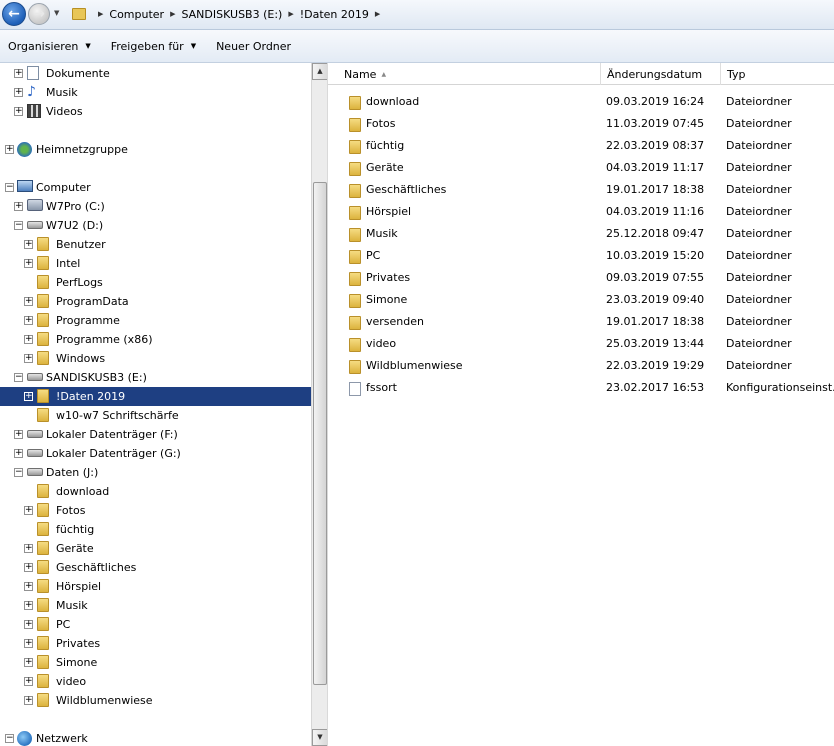 The height and width of the screenshot is (746, 834). Describe the element at coordinates (155, 434) in the screenshot. I see `tree-item: + Lokaler Datenträger (F:)` at that location.